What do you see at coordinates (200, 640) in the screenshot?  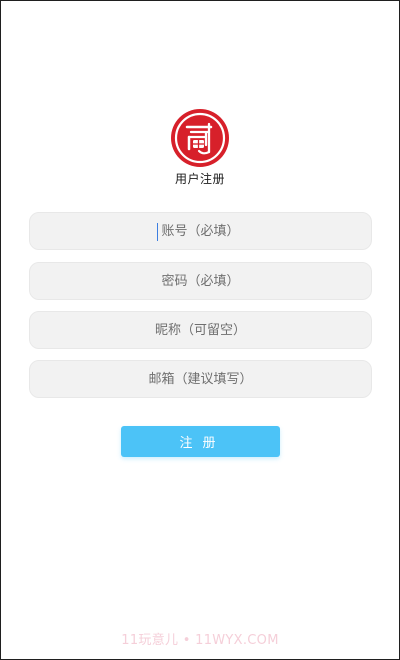 I see `watermark-text: 11玩意儿 • 11WYX.COM` at bounding box center [200, 640].